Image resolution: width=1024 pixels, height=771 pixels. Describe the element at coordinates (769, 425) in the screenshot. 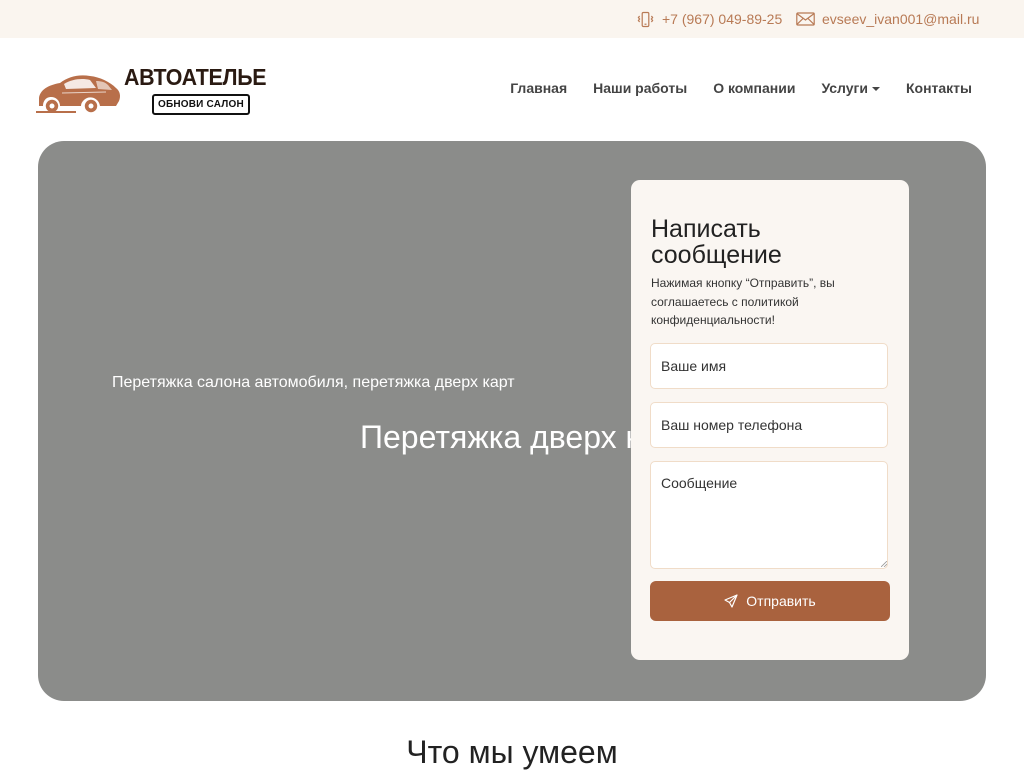

I see `phone-input` at that location.